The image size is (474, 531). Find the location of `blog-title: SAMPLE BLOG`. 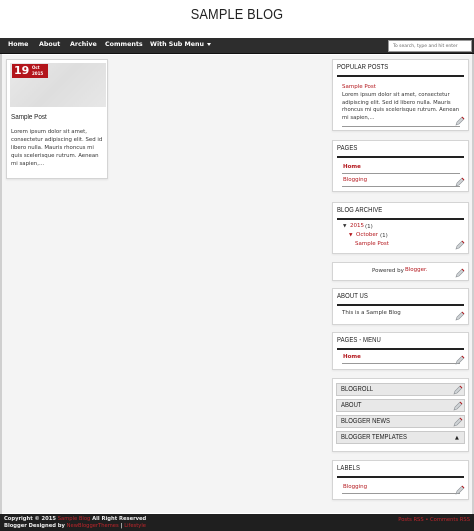

blog-title: SAMPLE BLOG is located at coordinates (237, 14).